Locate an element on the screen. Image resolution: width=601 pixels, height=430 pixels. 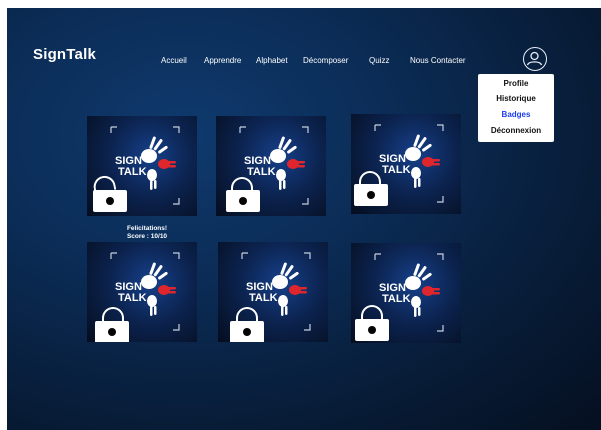
badge-card-1: SIGN TALK is located at coordinates (142, 166).